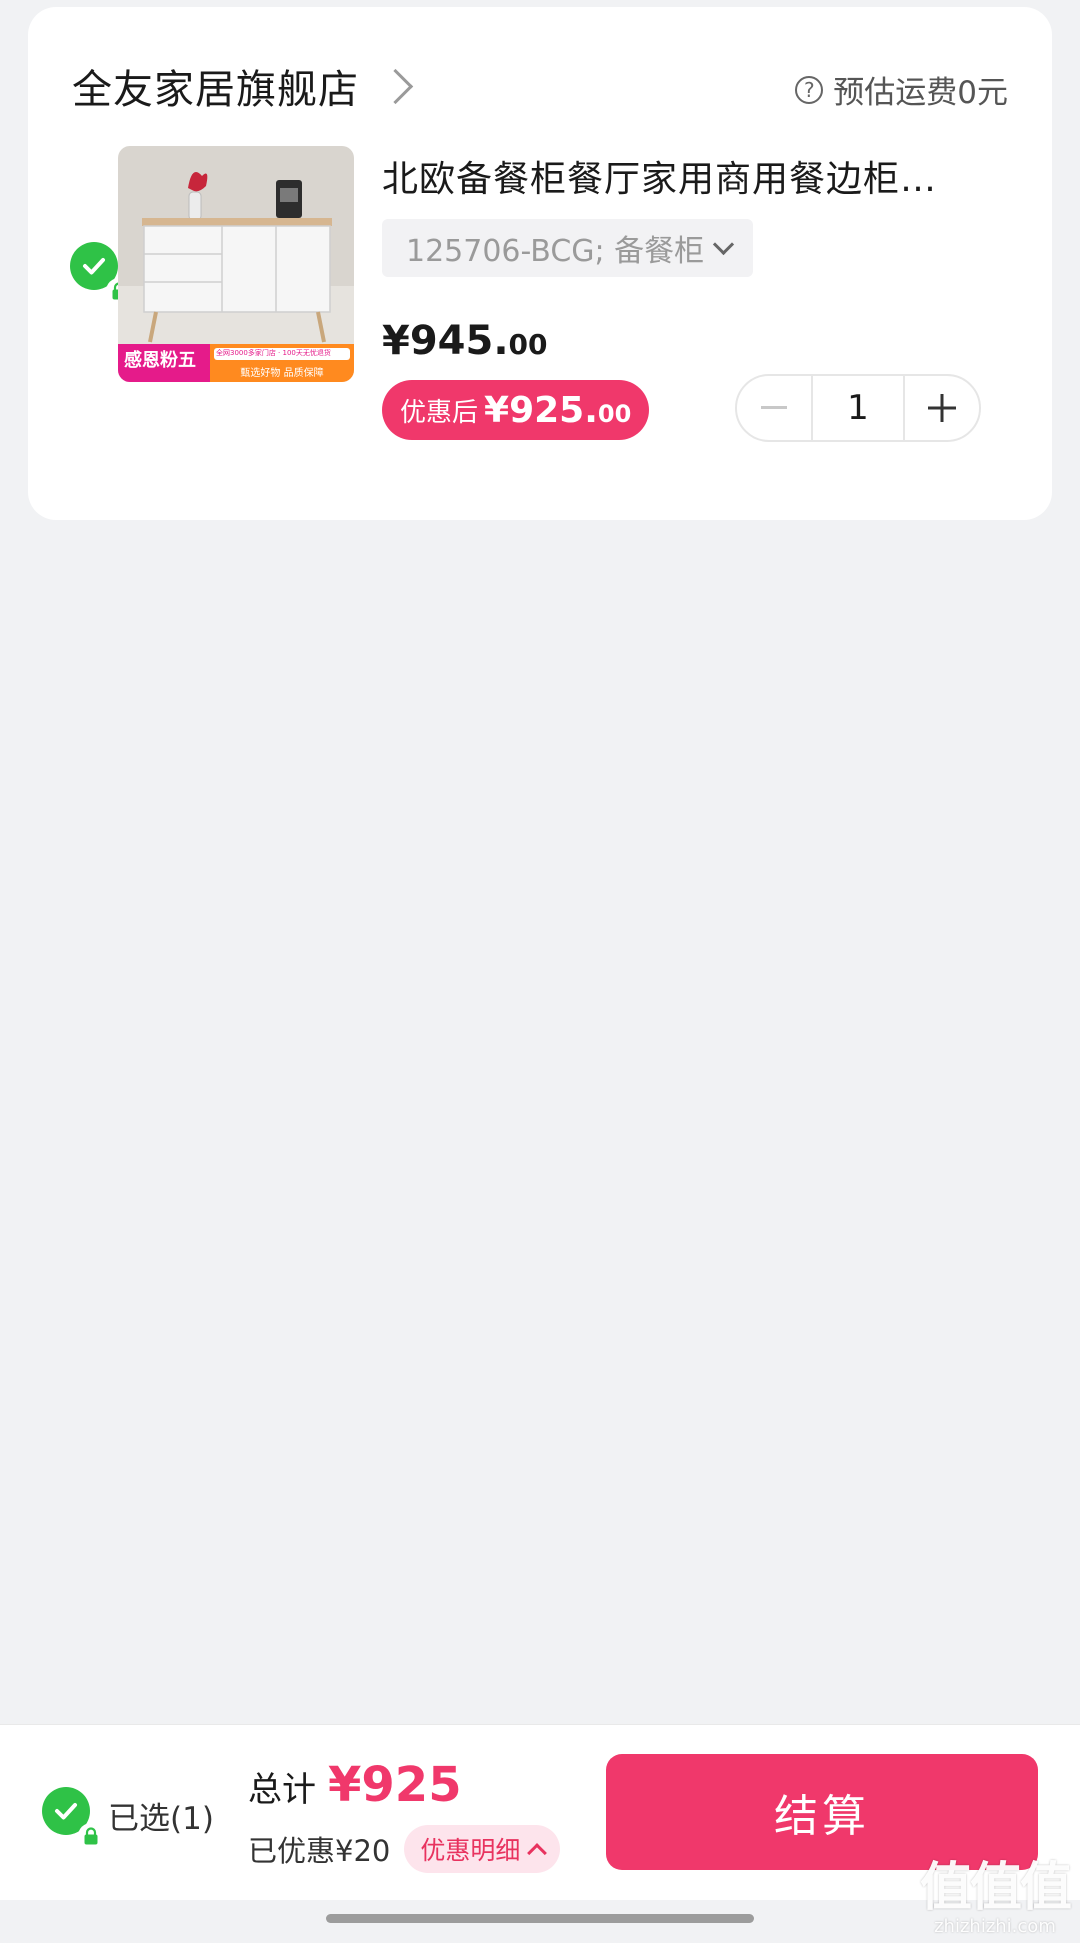 The height and width of the screenshot is (1943, 1080). Describe the element at coordinates (273, 353) in the screenshot. I see `banner-right-top-text: 全网3000多家门店 · 100天无忧退货` at that location.